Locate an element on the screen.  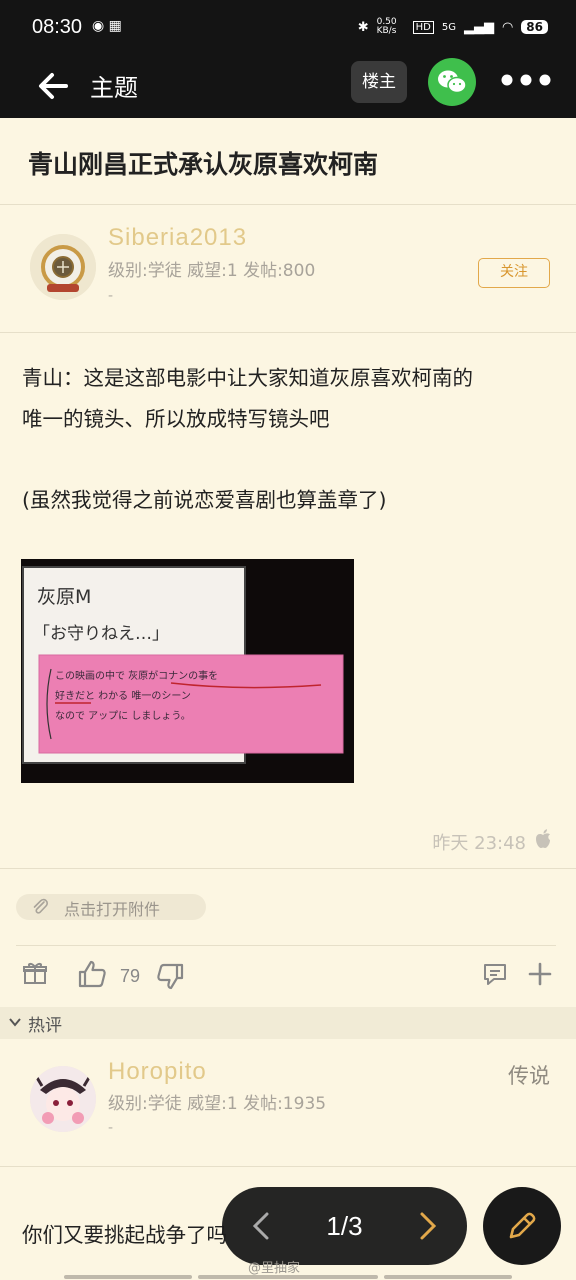
thread-title: 青山刚昌正式承认灰原喜欢柯南 is located at coordinates (203, 164).